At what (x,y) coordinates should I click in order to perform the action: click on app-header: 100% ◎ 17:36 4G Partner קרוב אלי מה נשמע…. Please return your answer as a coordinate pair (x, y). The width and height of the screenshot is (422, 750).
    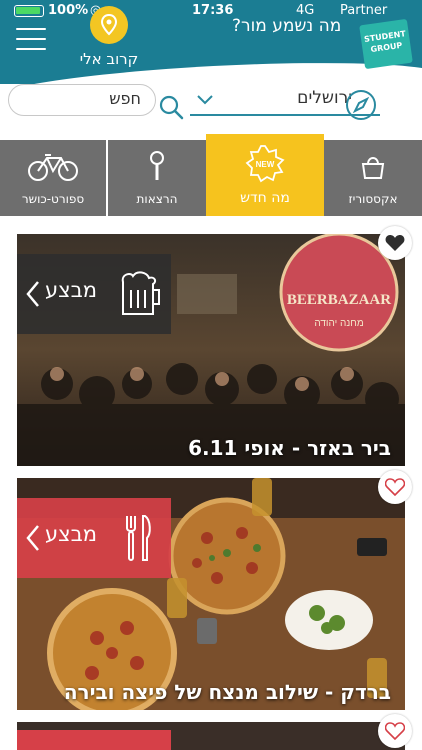
    Looking at the image, I should click on (211, 42).